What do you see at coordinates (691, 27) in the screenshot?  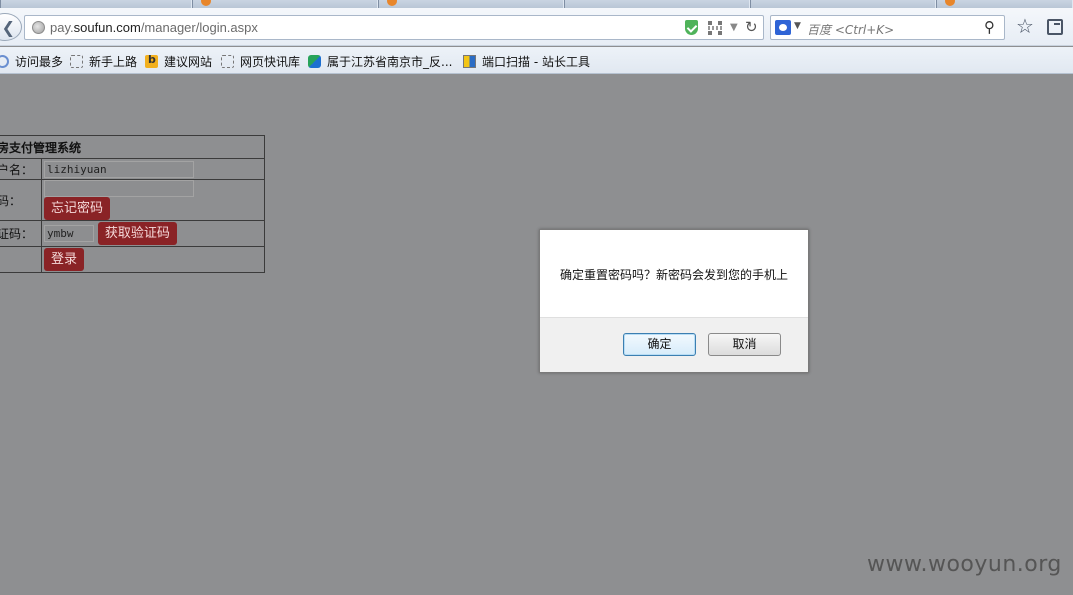 I see `security-shield-icon` at bounding box center [691, 27].